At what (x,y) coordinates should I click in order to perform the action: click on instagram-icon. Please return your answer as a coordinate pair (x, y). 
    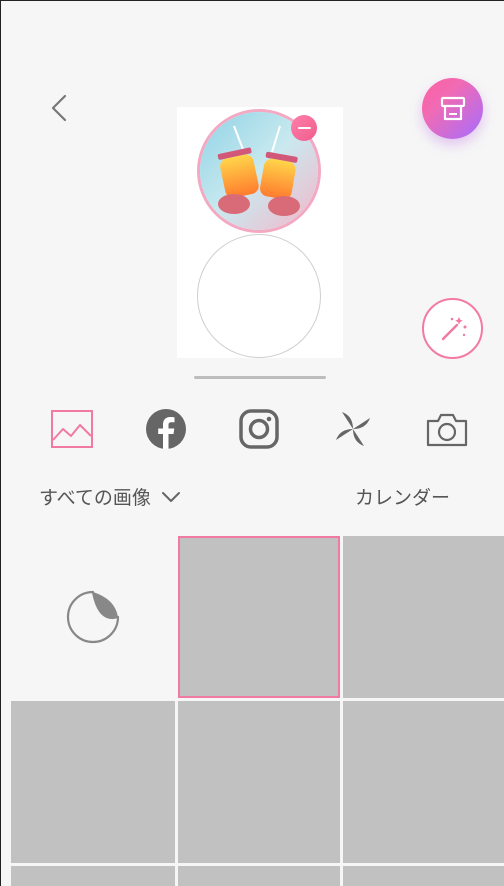
    Looking at the image, I should click on (259, 429).